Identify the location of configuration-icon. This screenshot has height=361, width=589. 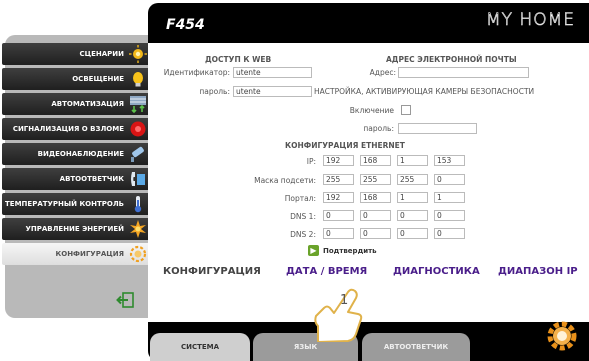
(138, 254).